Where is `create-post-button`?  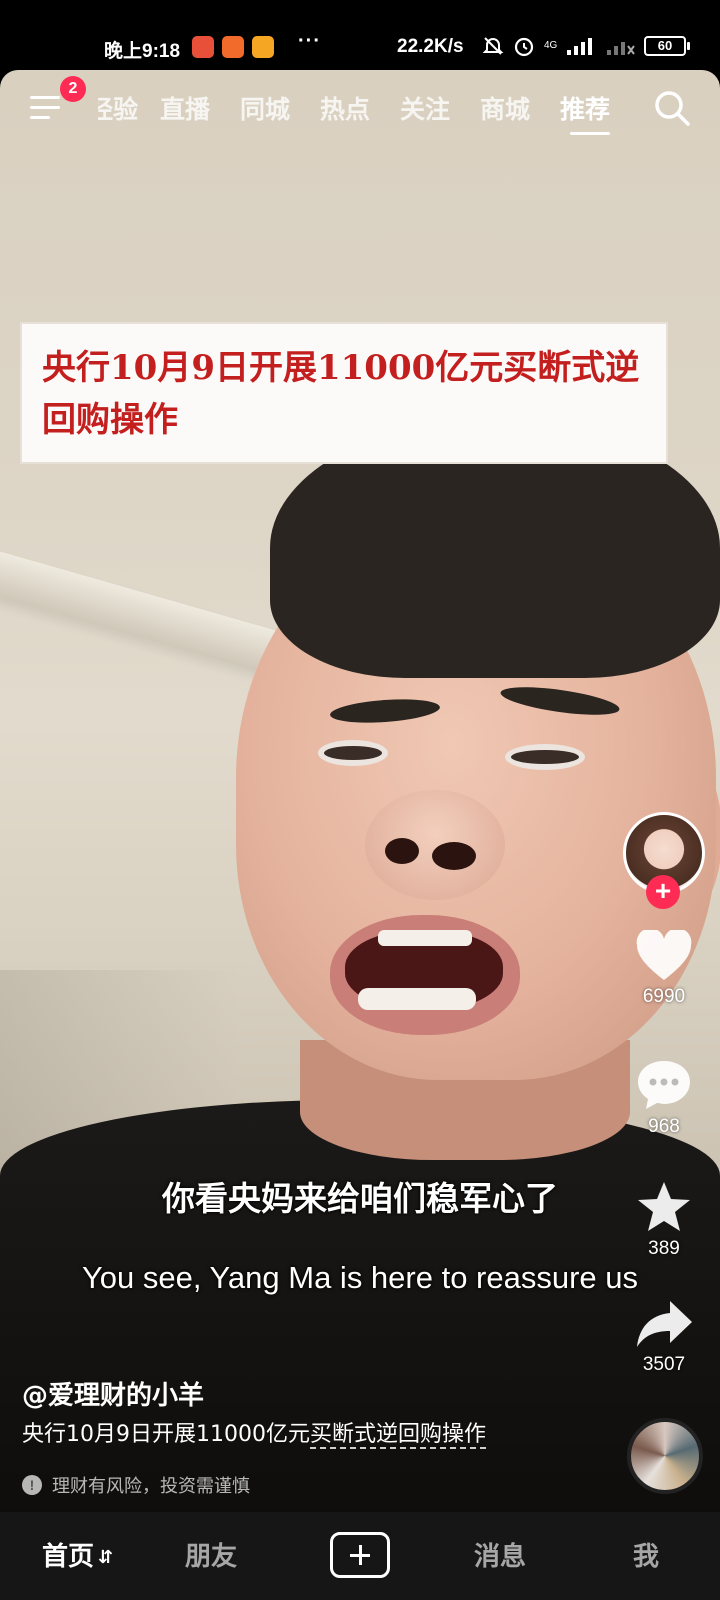
create-post-button is located at coordinates (360, 1555).